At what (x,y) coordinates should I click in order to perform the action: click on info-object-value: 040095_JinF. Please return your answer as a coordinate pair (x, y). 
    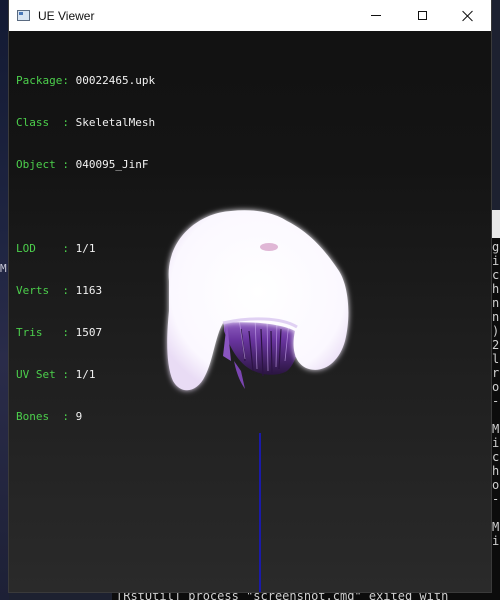
    Looking at the image, I should click on (112, 164).